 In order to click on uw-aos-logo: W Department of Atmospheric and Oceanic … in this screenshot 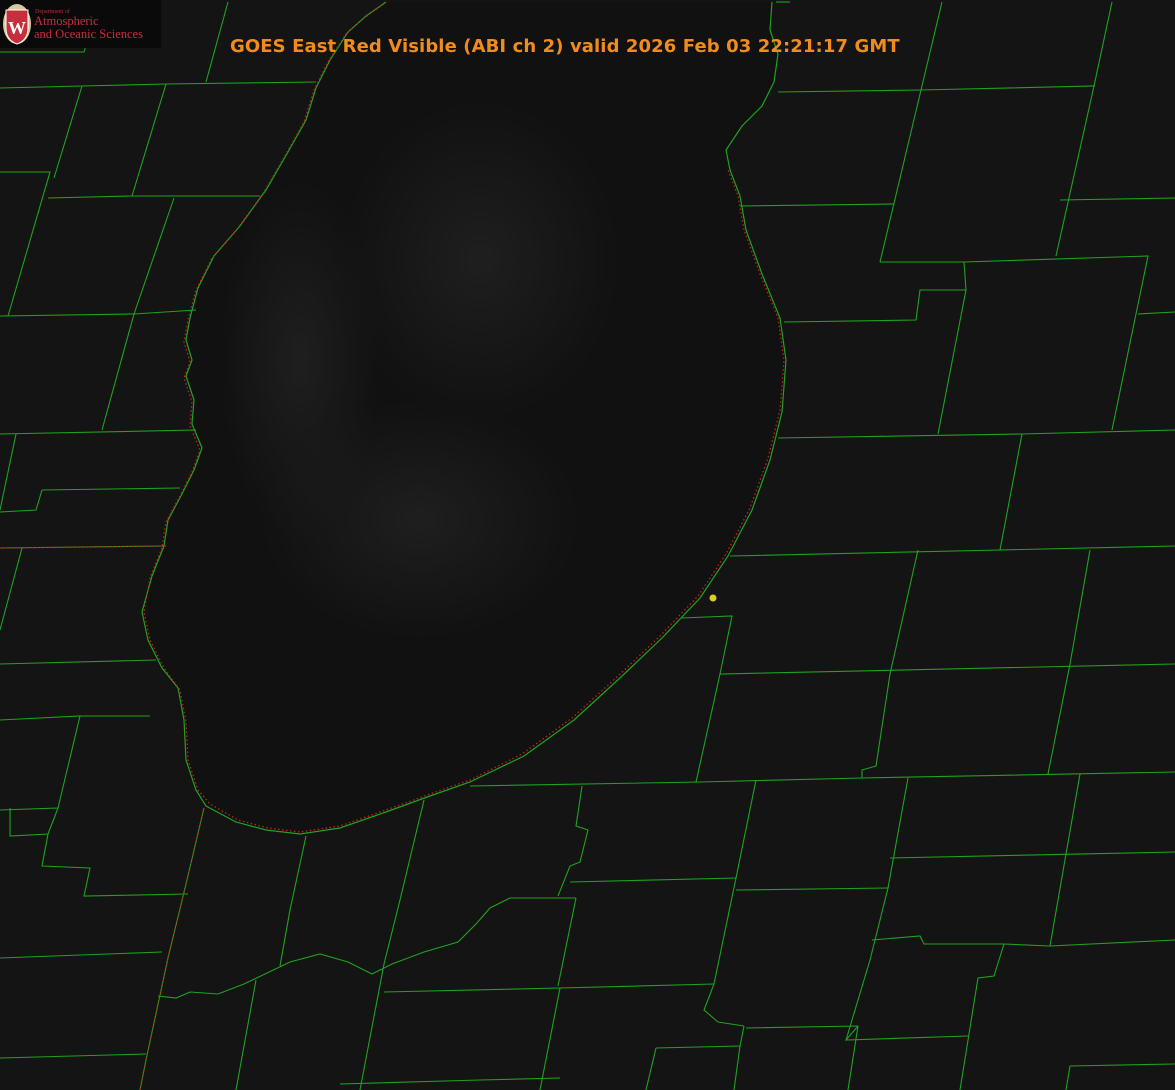, I will do `click(80, 24)`.